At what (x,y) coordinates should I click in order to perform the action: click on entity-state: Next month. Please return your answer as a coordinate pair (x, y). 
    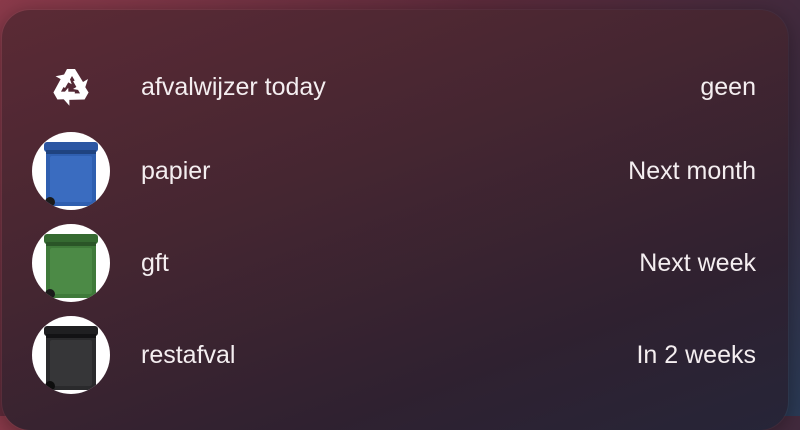
    Looking at the image, I should click on (692, 171).